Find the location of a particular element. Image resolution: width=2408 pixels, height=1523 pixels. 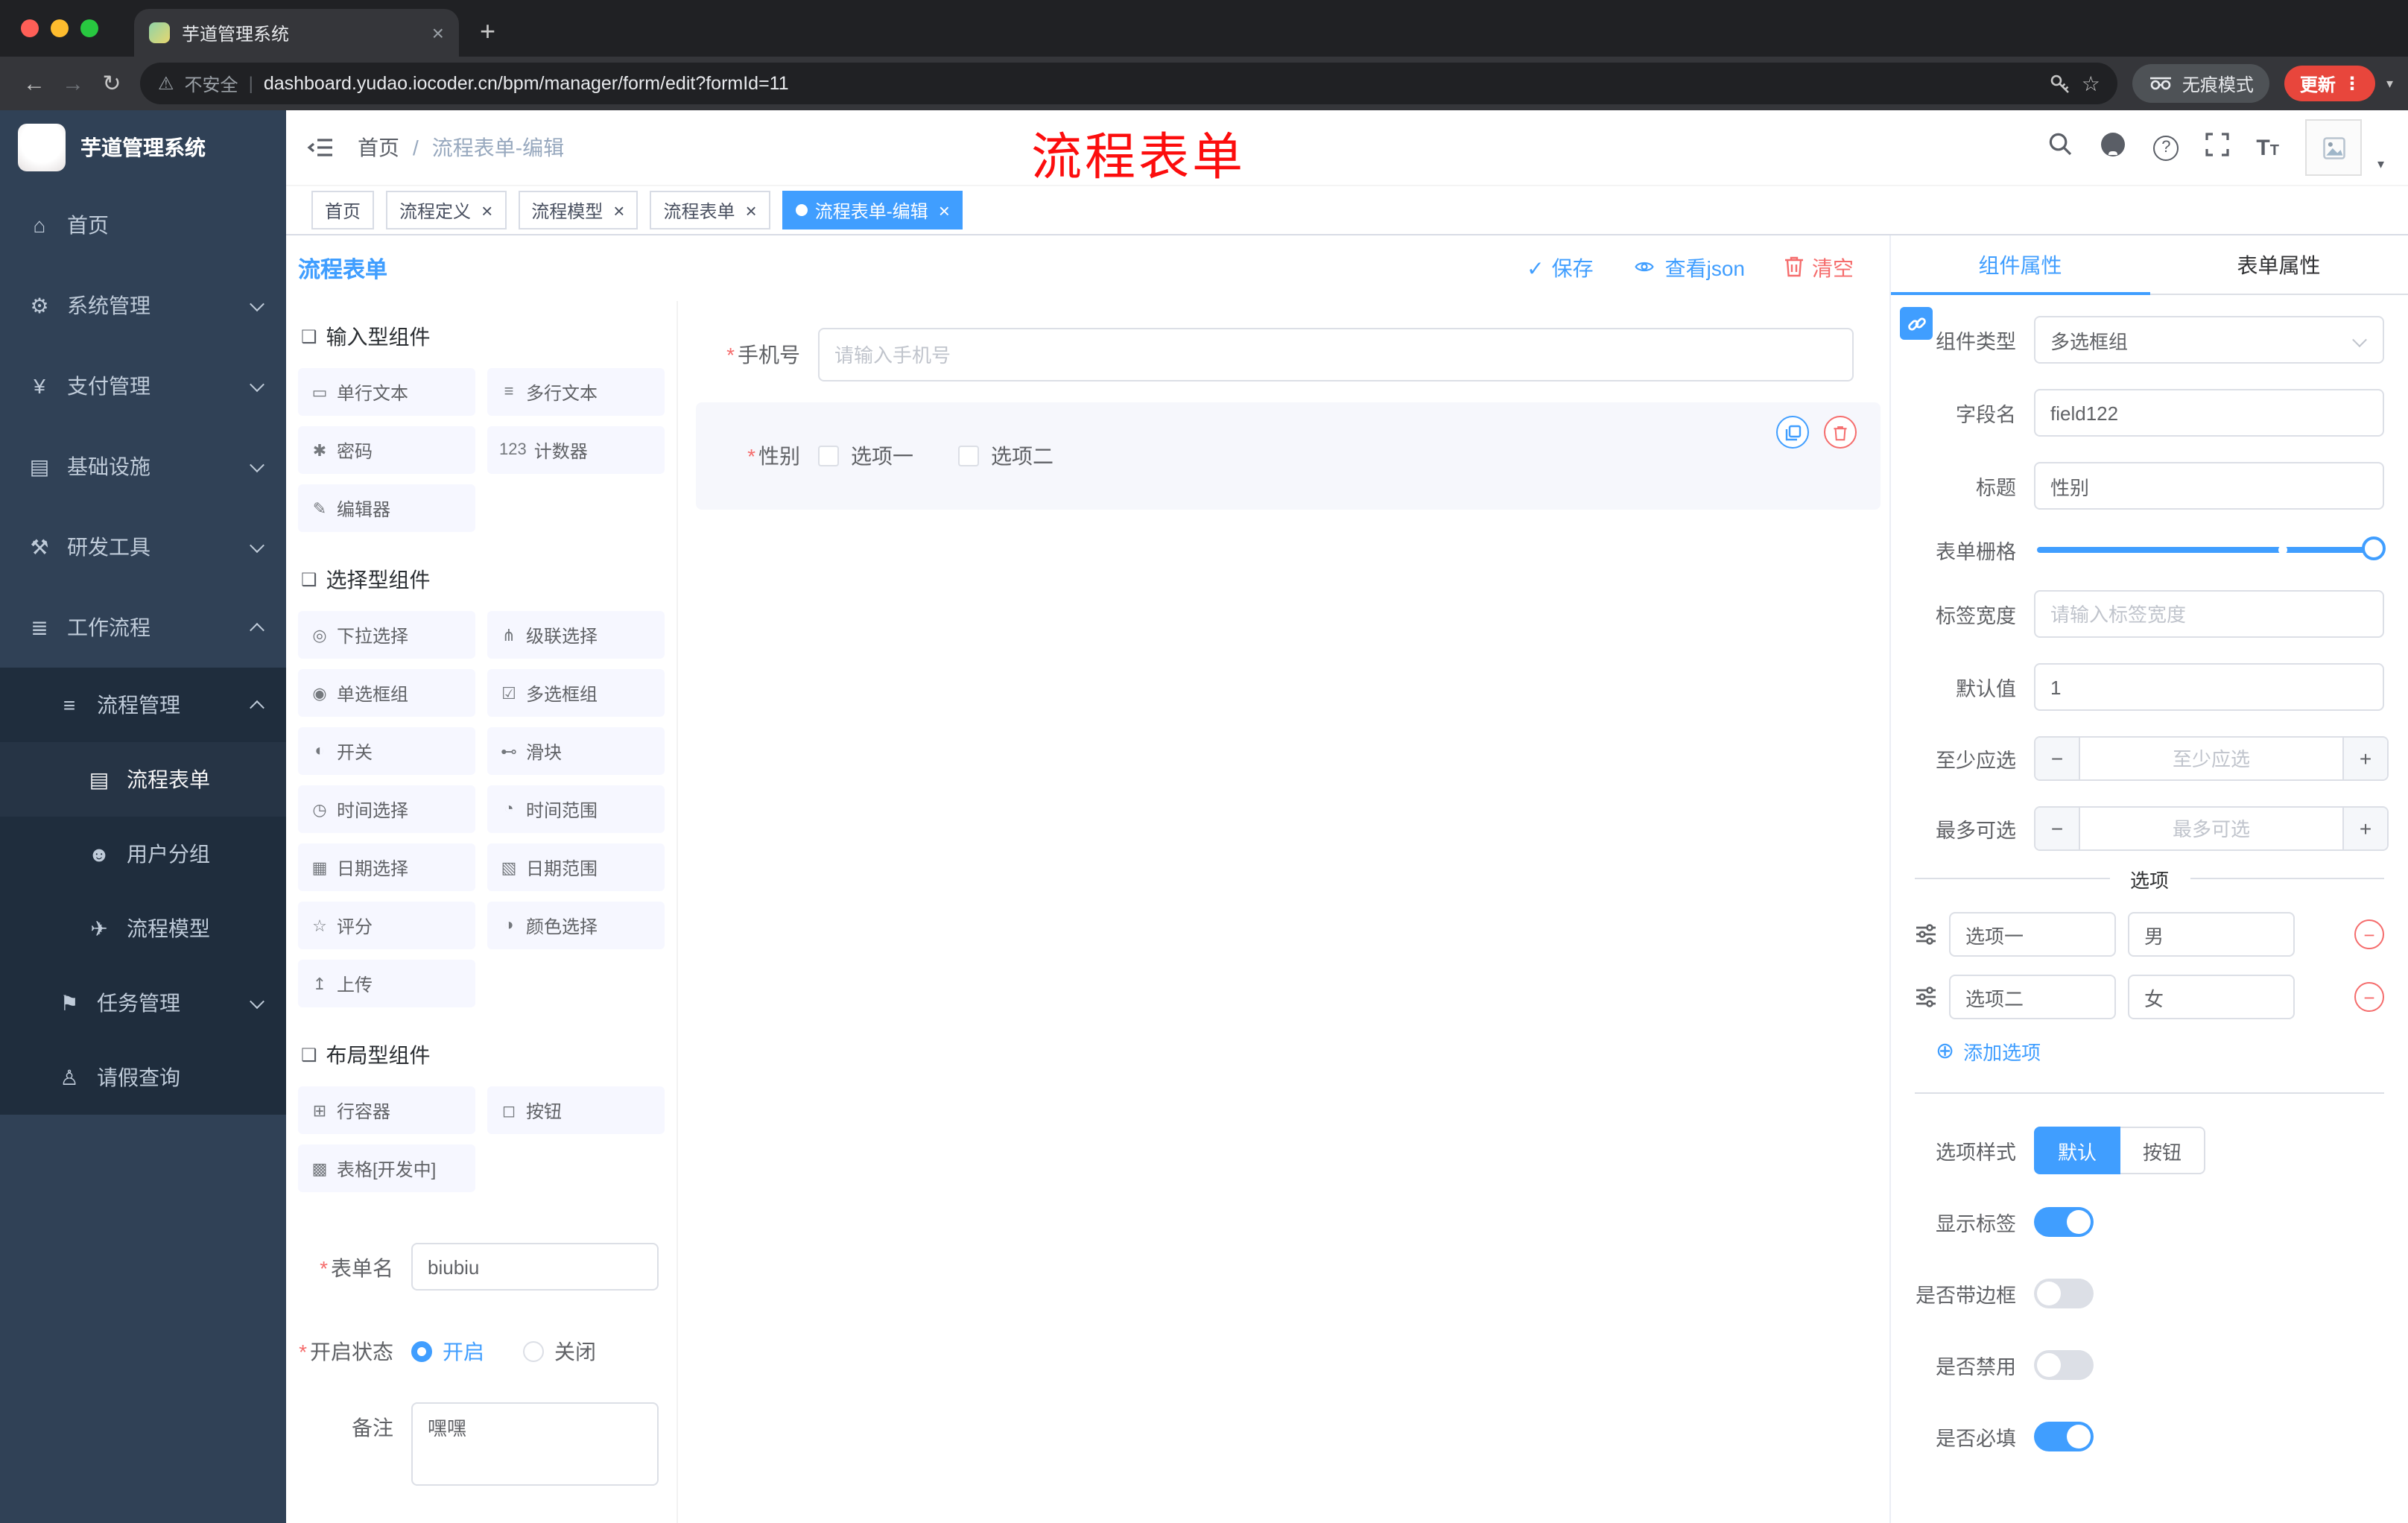

sidebar-collapse-icon is located at coordinates (320, 147).